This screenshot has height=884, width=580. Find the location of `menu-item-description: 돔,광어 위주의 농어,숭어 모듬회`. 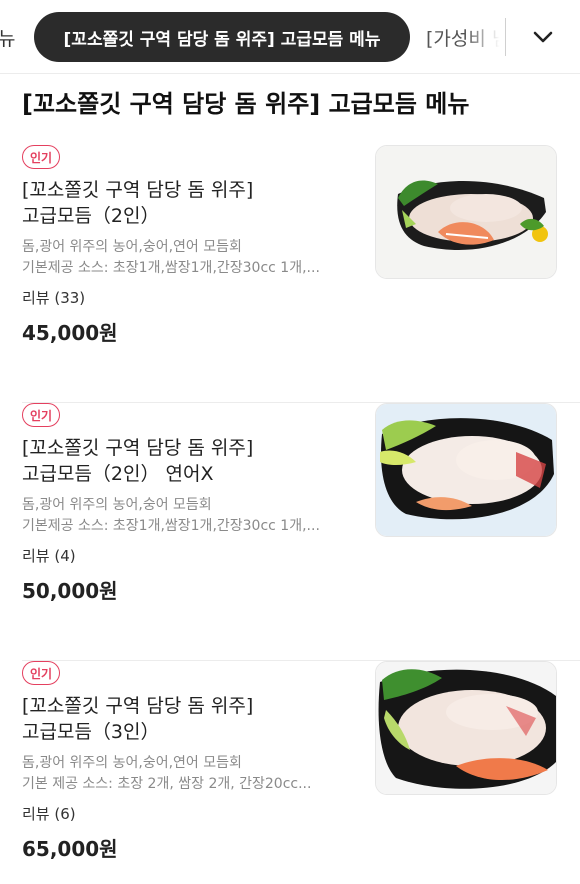

menu-item-description: 돔,광어 위주의 농어,숭어 모듬회 is located at coordinates (117, 505).